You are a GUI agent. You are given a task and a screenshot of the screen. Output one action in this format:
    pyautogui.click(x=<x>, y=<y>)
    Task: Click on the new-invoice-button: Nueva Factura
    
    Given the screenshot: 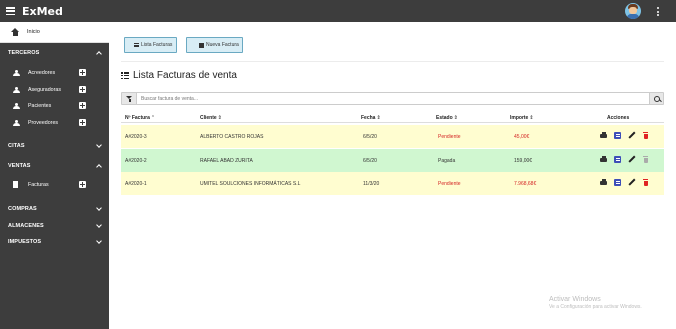 What is the action you would take?
    pyautogui.click(x=214, y=45)
    